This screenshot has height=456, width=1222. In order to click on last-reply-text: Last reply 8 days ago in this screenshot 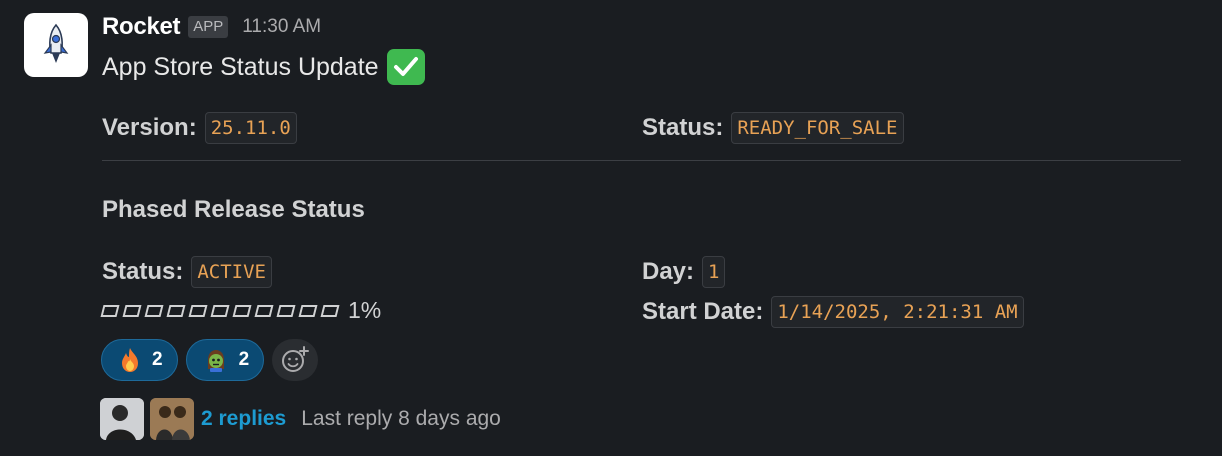, I will do `click(401, 418)`.